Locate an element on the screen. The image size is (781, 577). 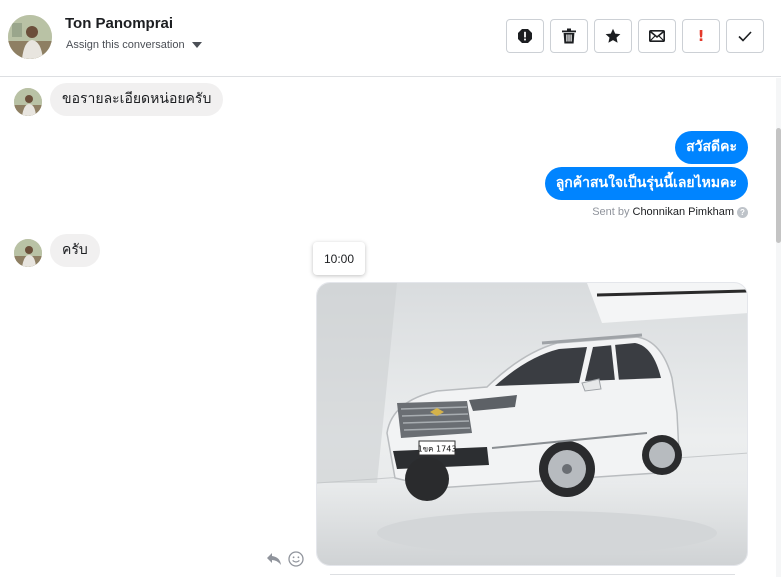
check-icon is located at coordinates (745, 36).